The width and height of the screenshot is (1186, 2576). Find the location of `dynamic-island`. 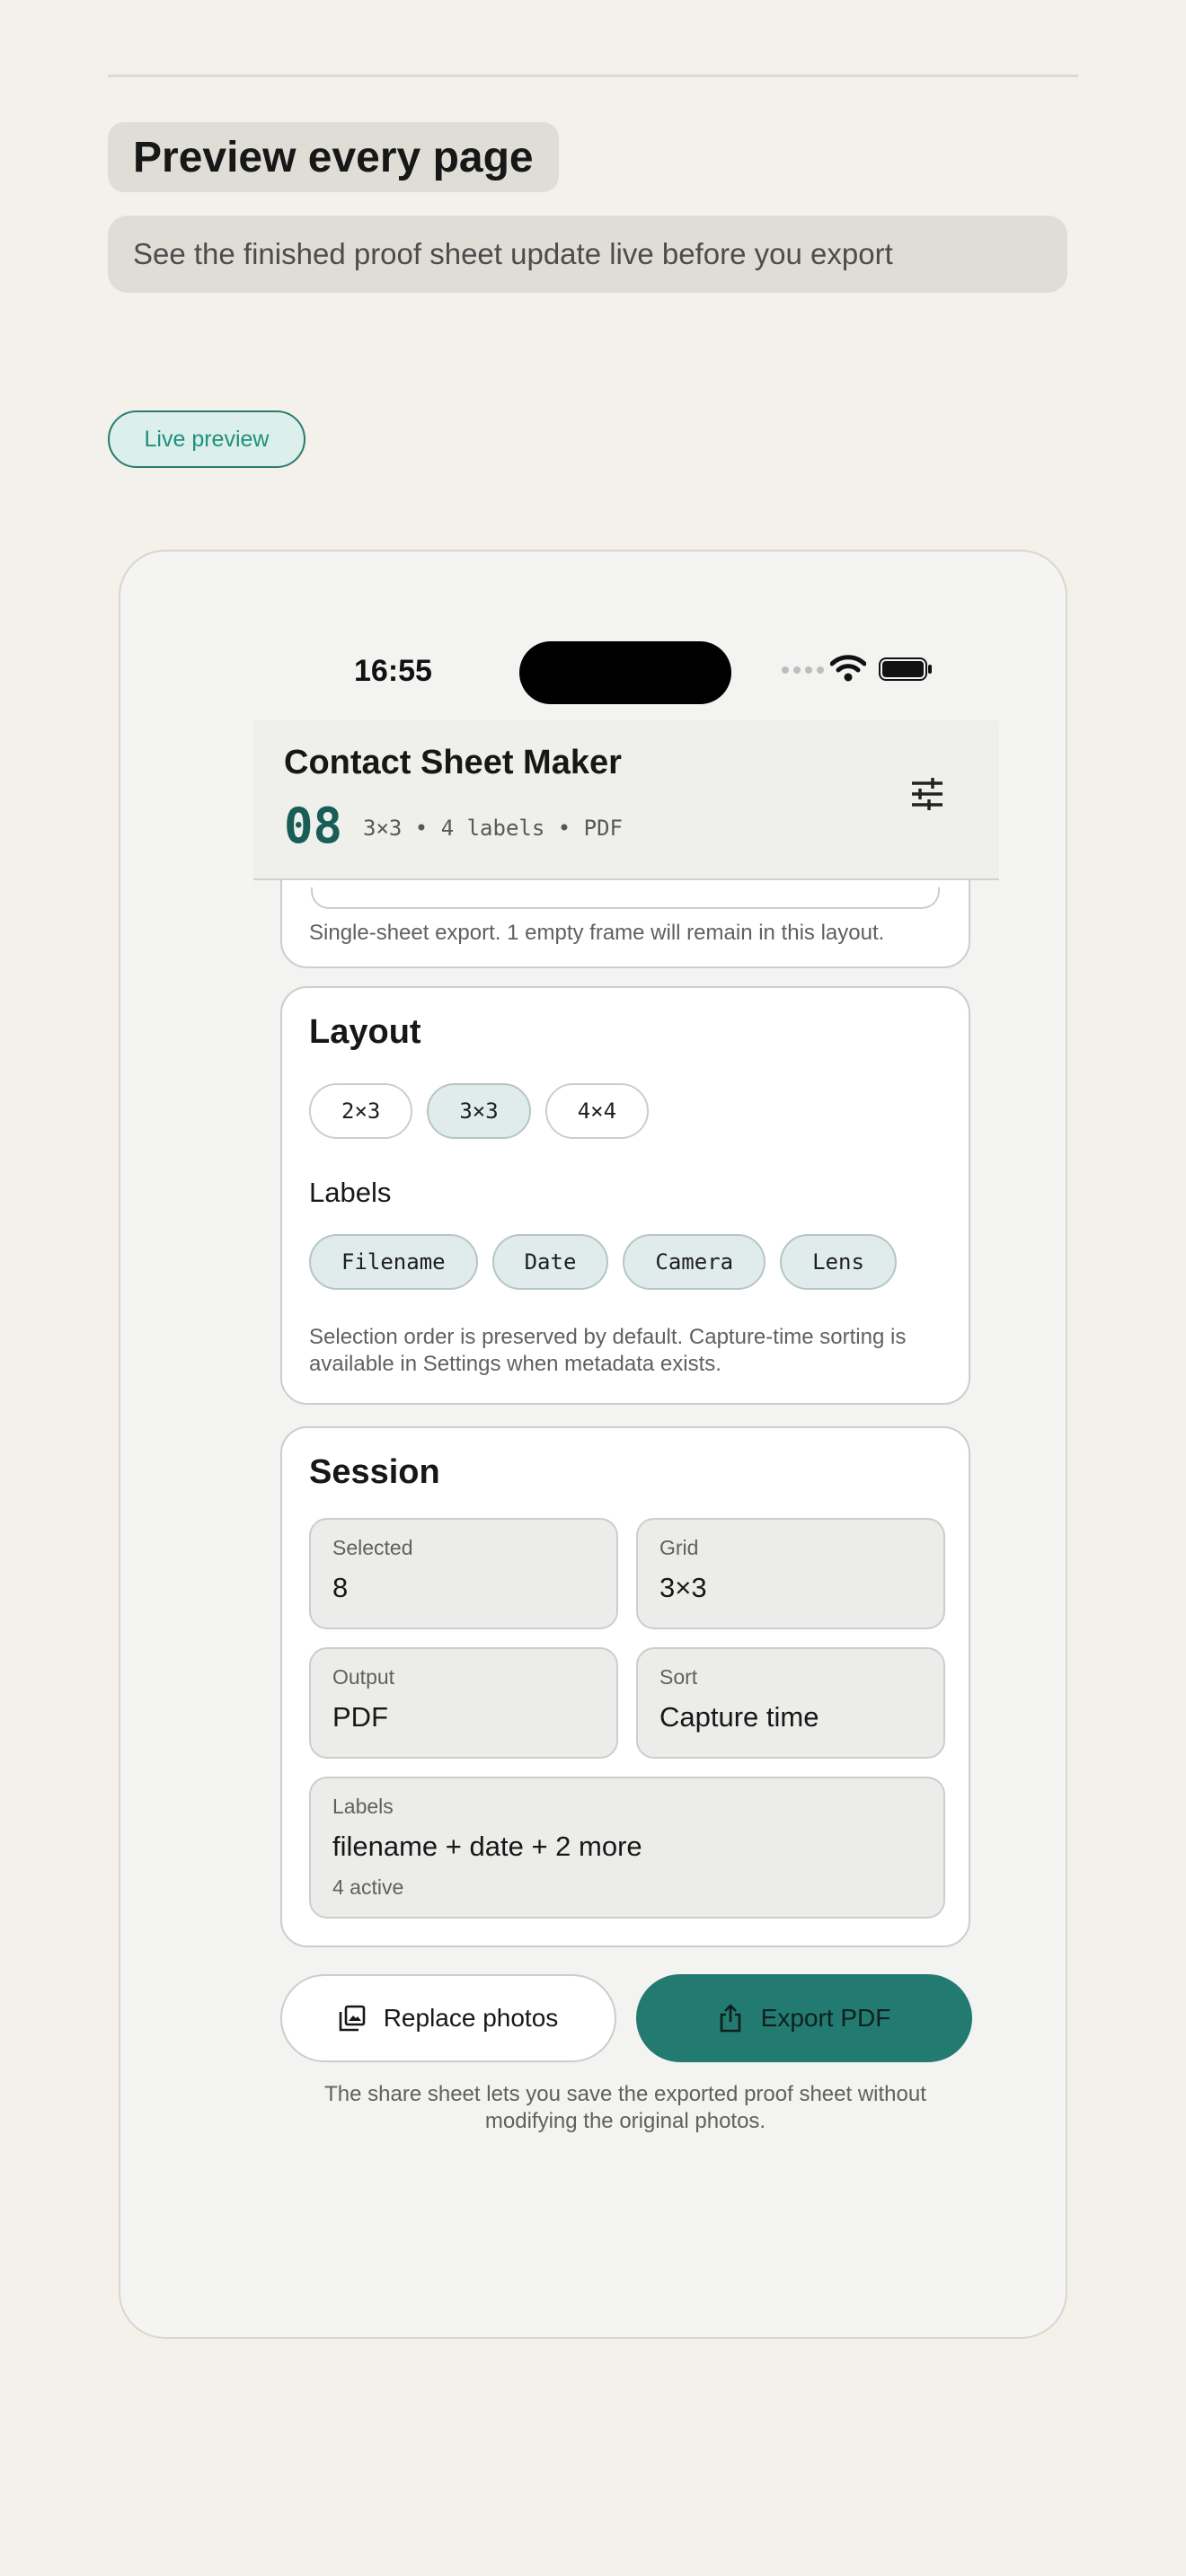

dynamic-island is located at coordinates (625, 672).